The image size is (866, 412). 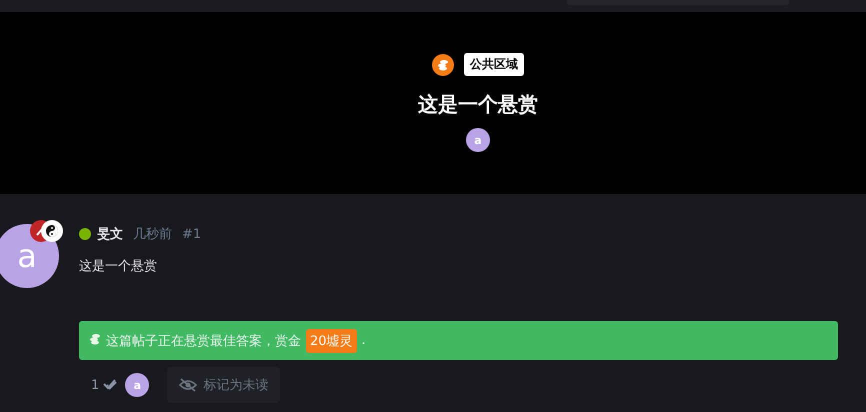 I want to click on yin-yang-icon, so click(x=52, y=231).